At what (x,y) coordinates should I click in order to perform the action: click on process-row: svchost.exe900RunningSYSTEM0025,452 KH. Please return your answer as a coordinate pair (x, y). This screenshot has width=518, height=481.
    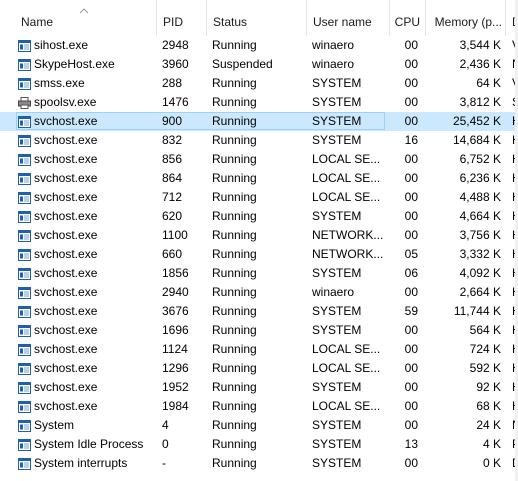
    Looking at the image, I should click on (259, 121).